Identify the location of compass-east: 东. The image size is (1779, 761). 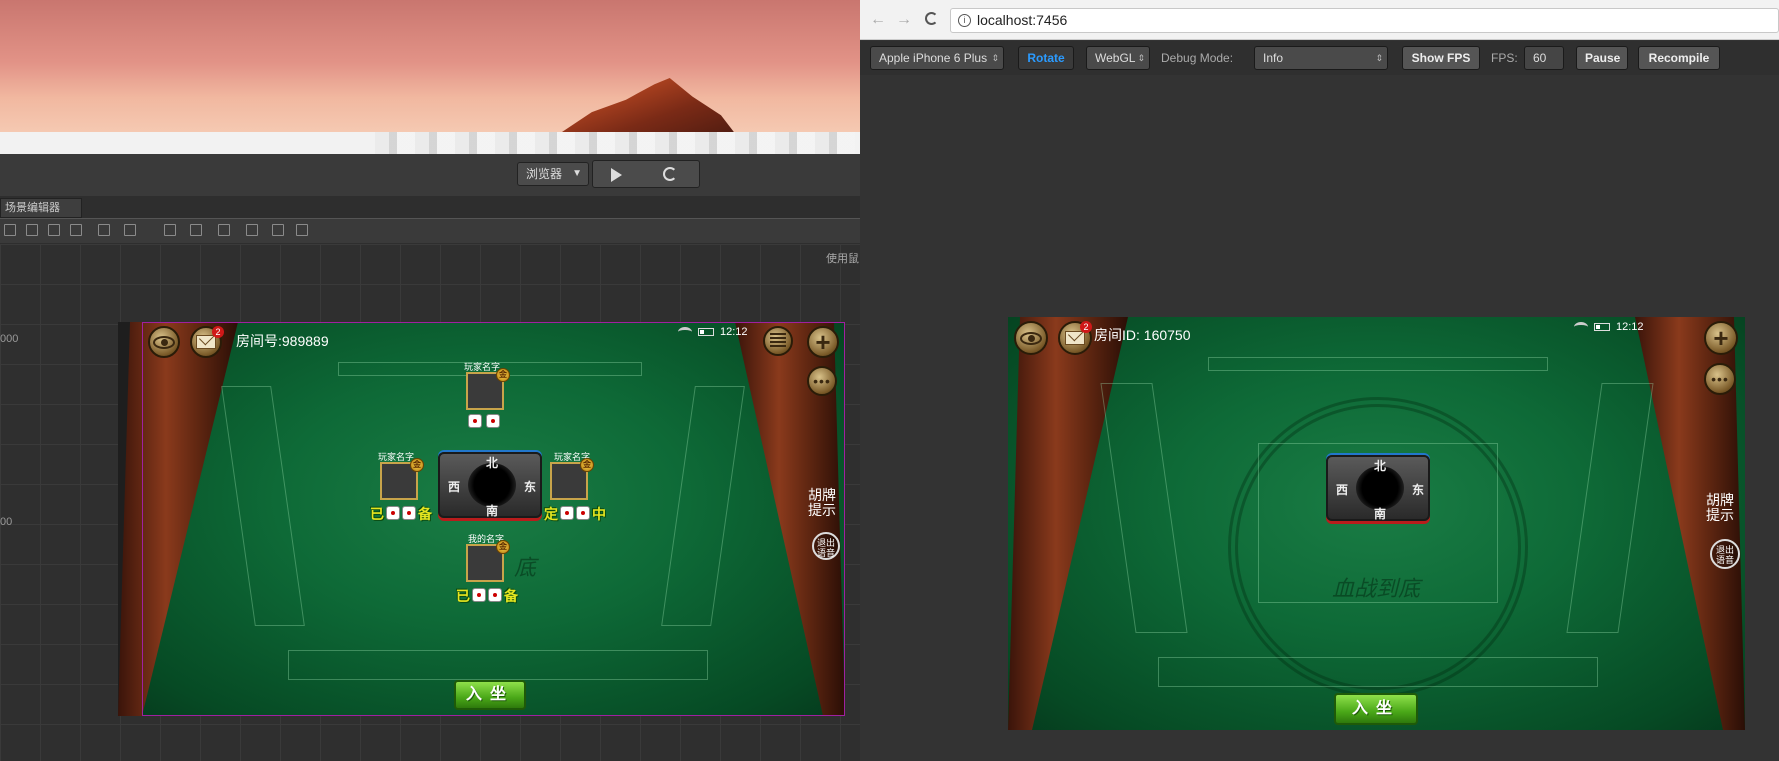
(1418, 490).